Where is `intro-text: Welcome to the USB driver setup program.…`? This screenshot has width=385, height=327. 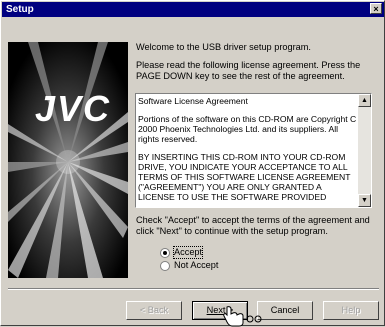
intro-text: Welcome to the USB driver setup program.… is located at coordinates (252, 65).